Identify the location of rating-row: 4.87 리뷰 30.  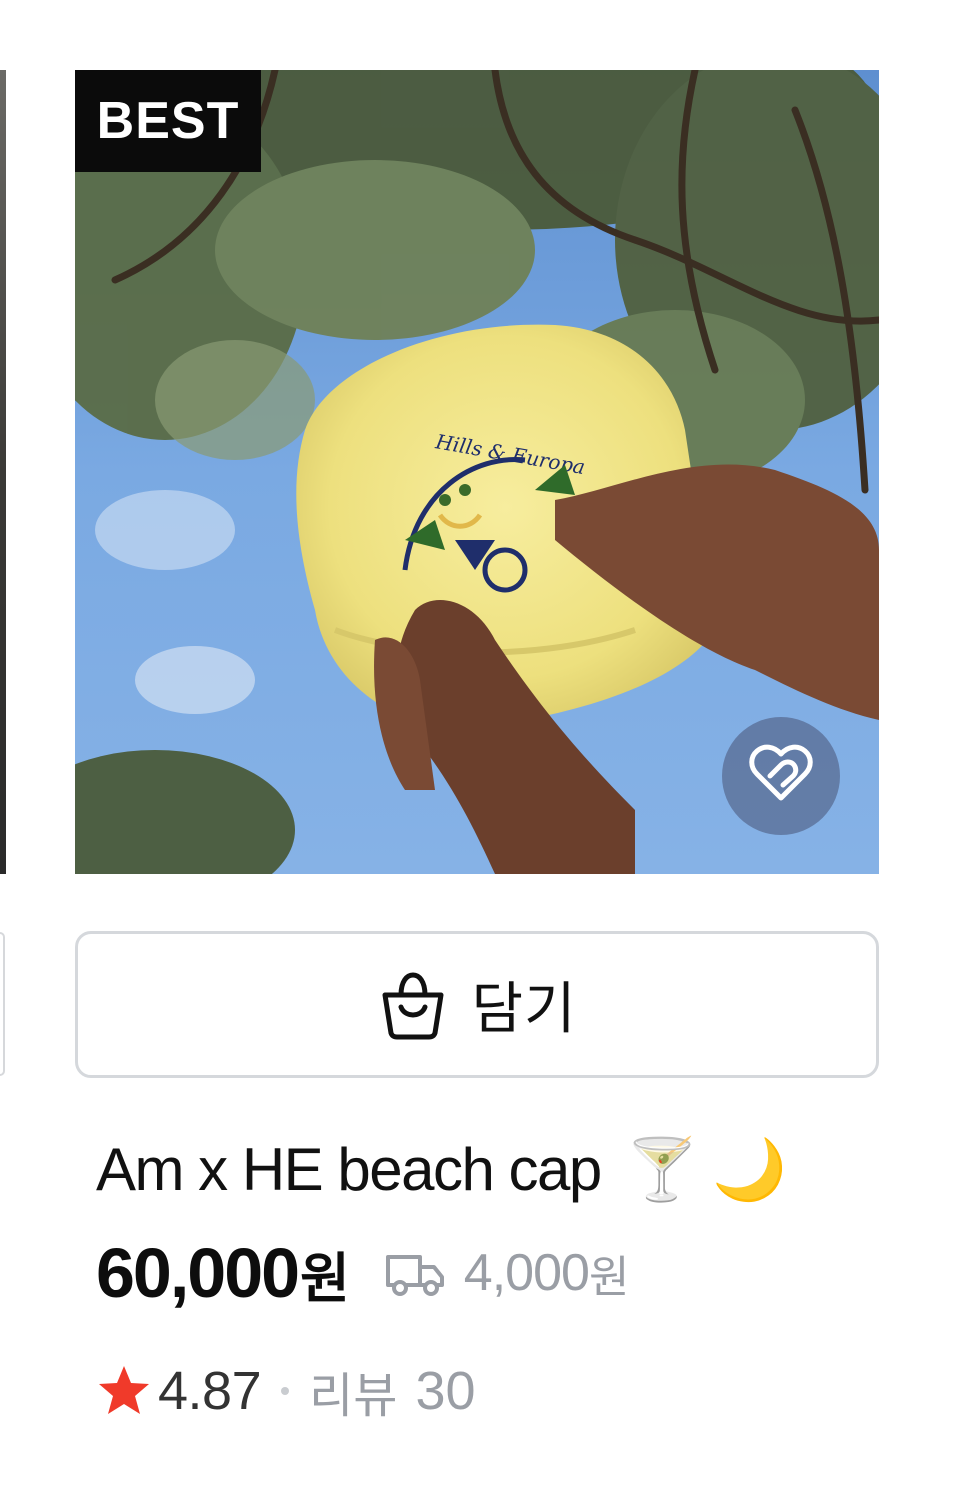
(286, 1391).